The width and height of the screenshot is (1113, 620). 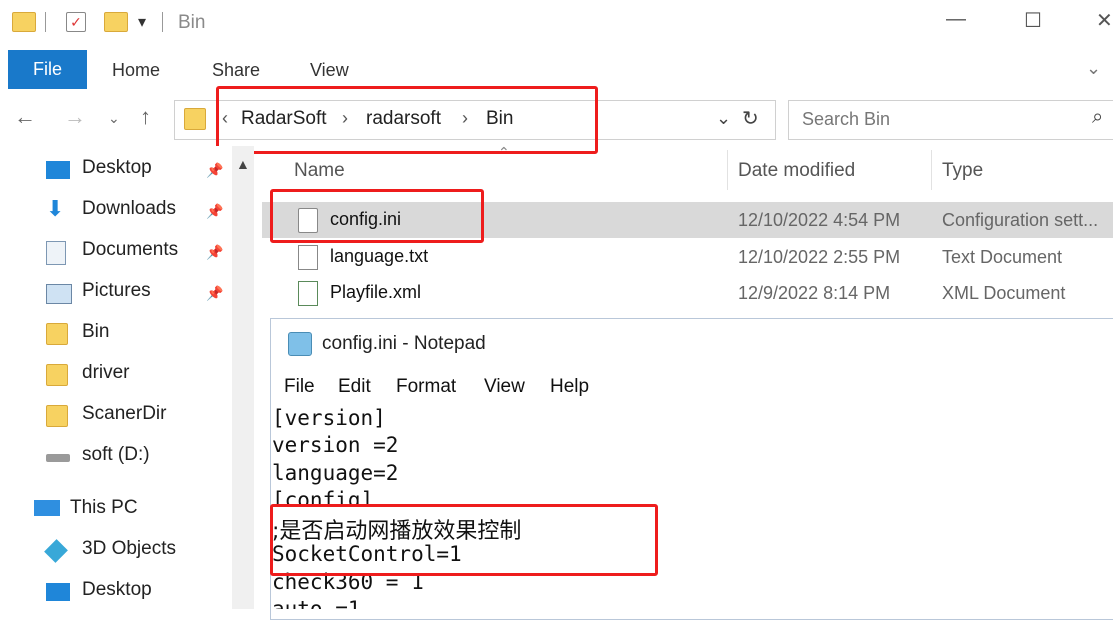 I want to click on forward-arrow-icon: →, so click(x=75, y=117).